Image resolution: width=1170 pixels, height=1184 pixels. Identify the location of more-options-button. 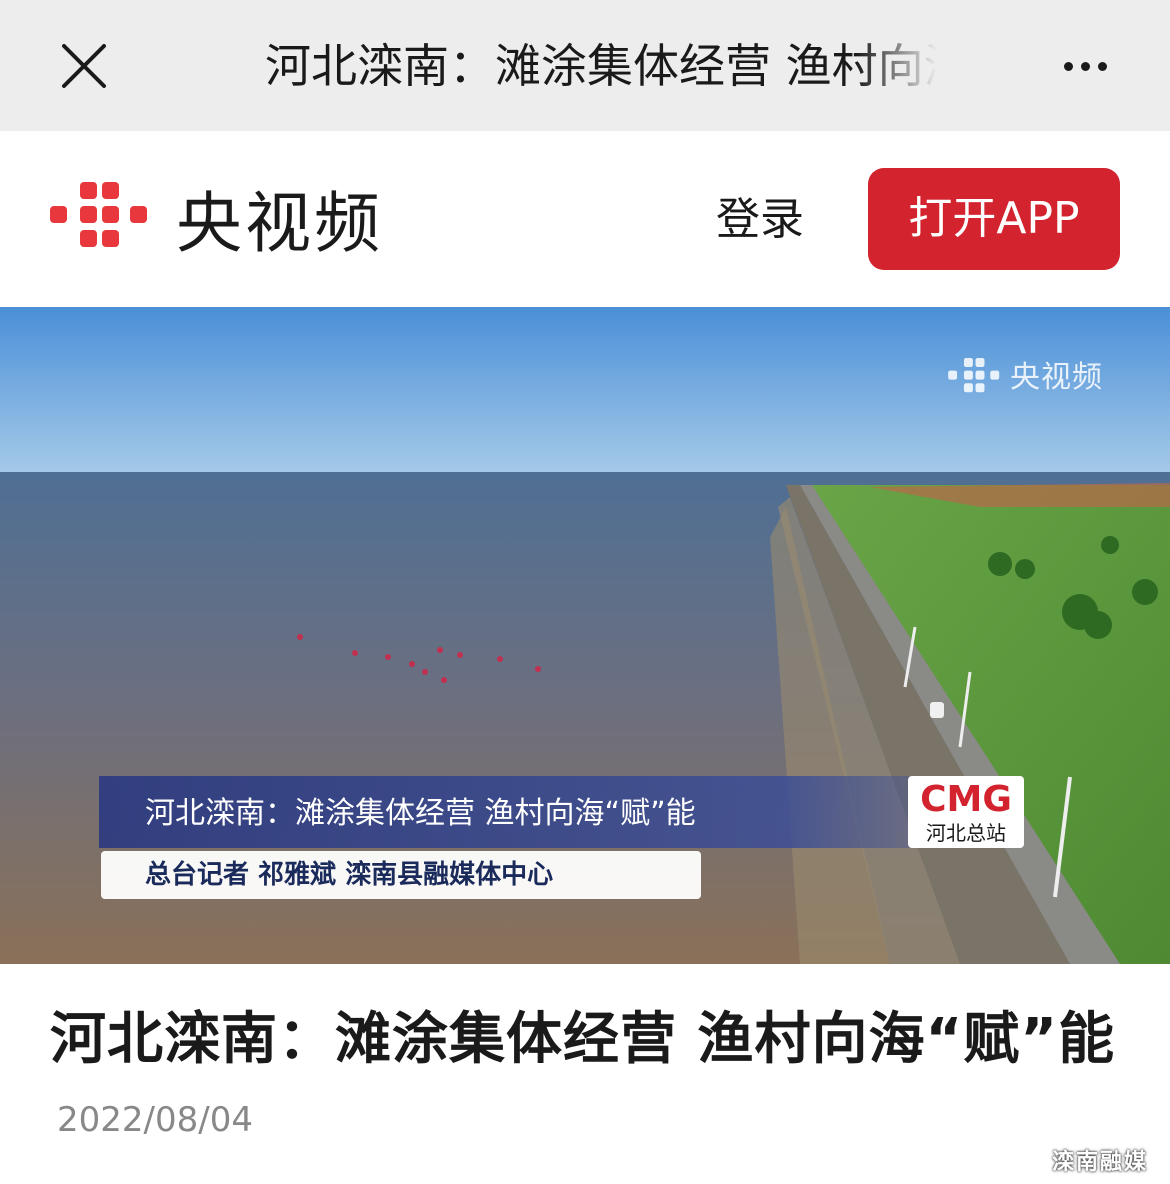
(1085, 66).